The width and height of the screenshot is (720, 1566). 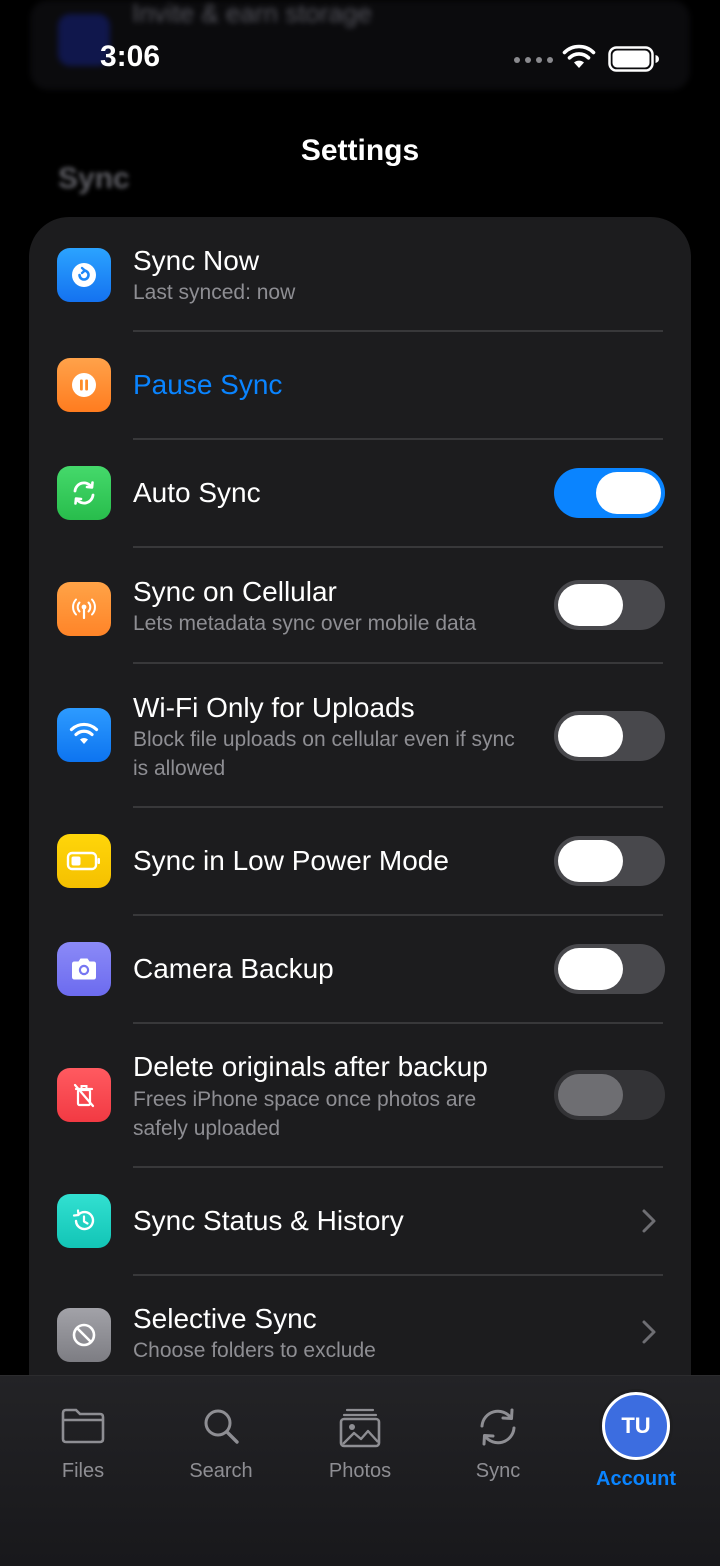 I want to click on sync-on-cellular-subtitle: Lets metadata sync over mobile data, so click(x=305, y=623).